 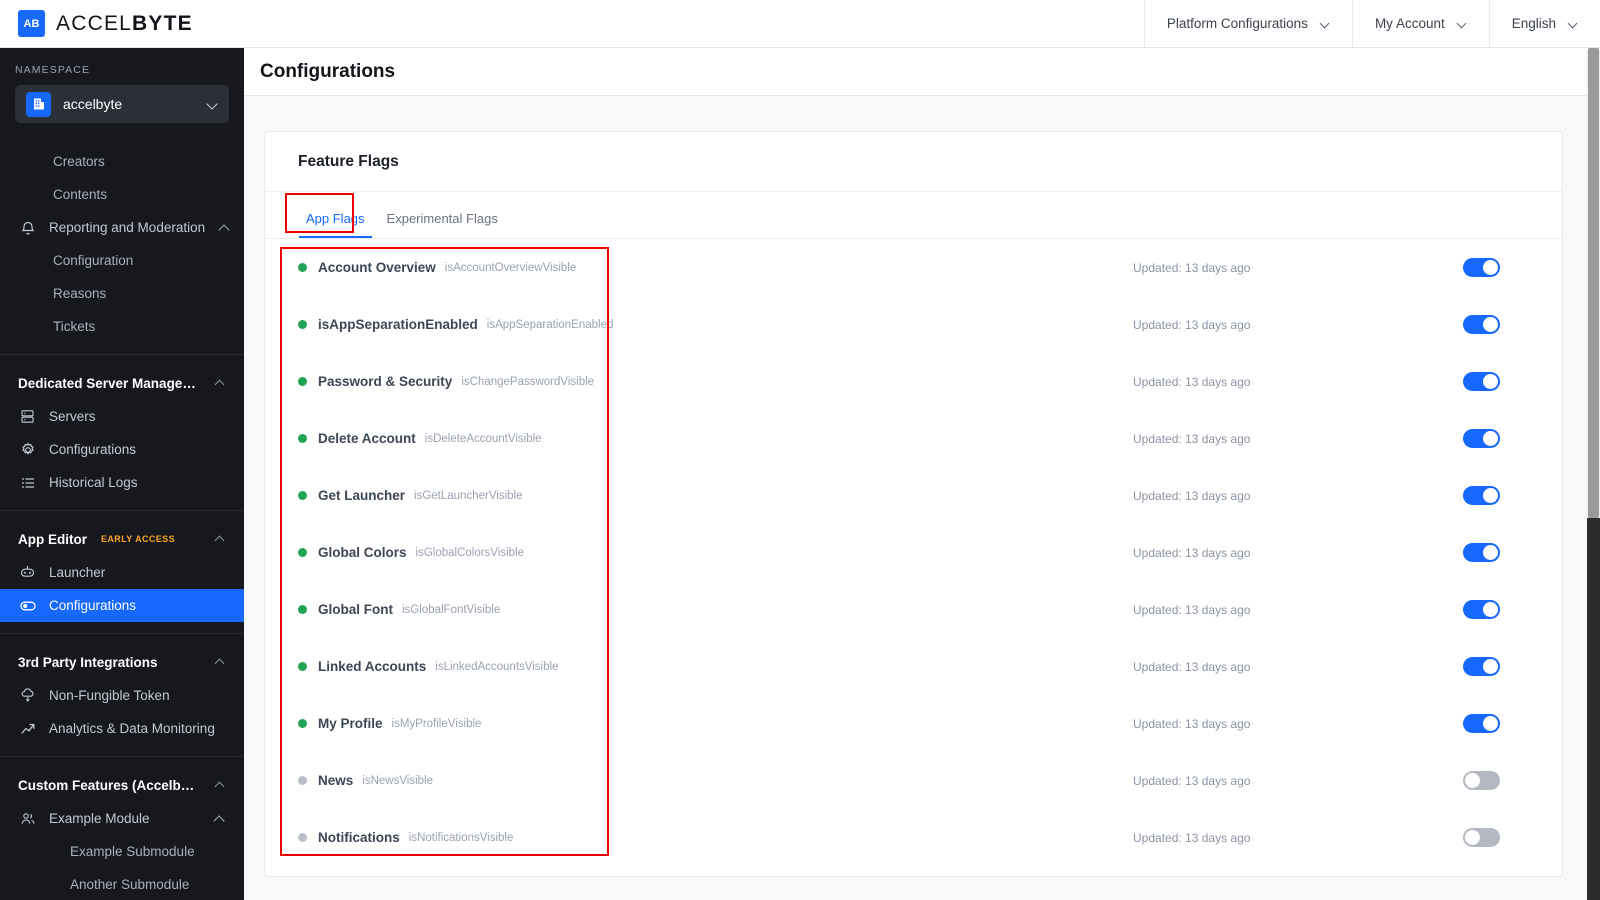 I want to click on menu-my-account: My Account, so click(x=1420, y=23).